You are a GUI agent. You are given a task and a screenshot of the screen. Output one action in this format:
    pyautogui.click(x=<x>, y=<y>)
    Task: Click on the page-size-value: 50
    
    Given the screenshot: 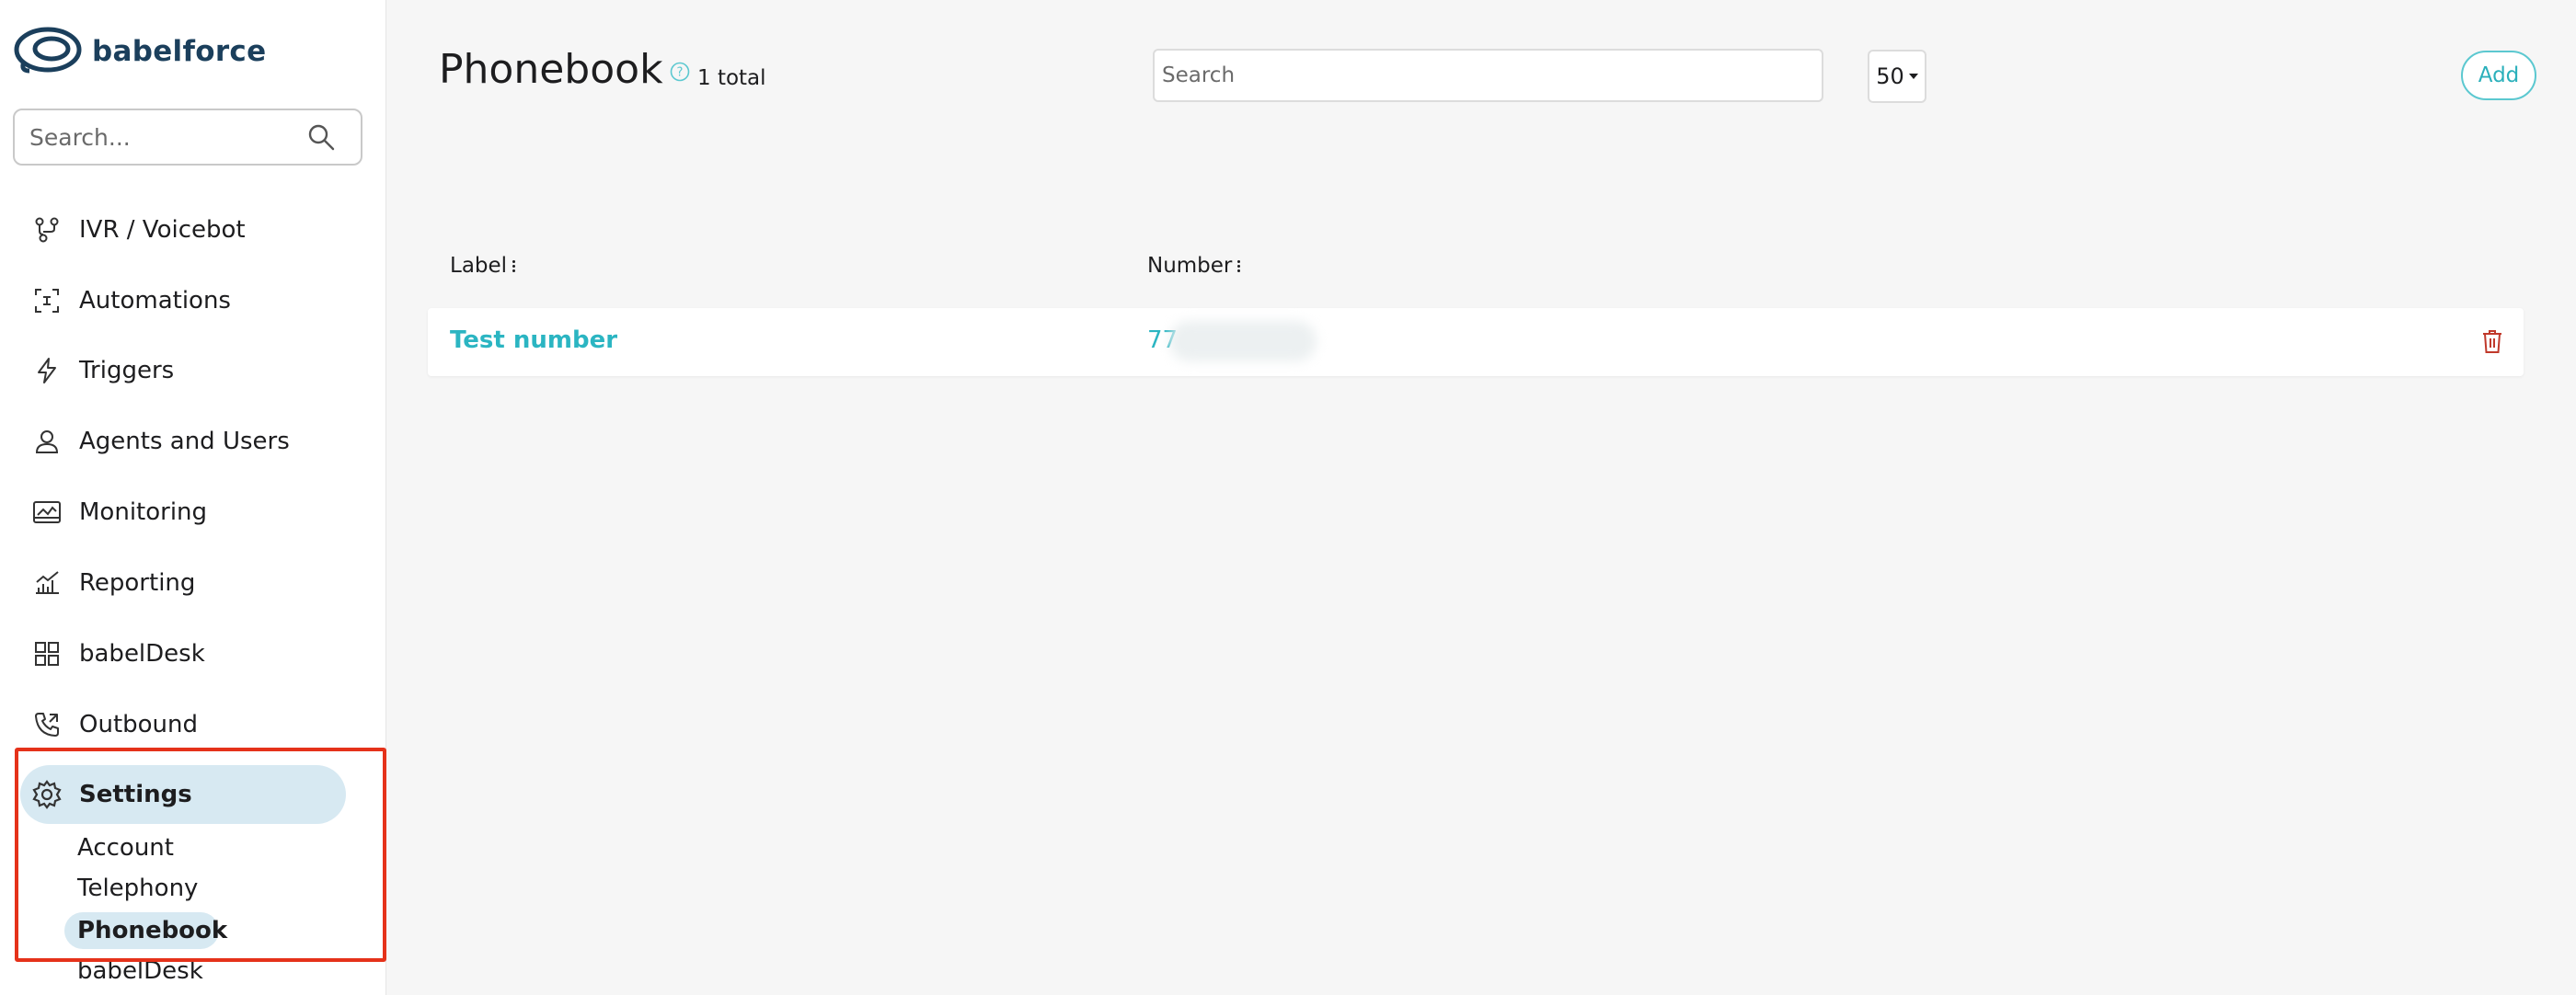 What is the action you would take?
    pyautogui.click(x=1890, y=76)
    